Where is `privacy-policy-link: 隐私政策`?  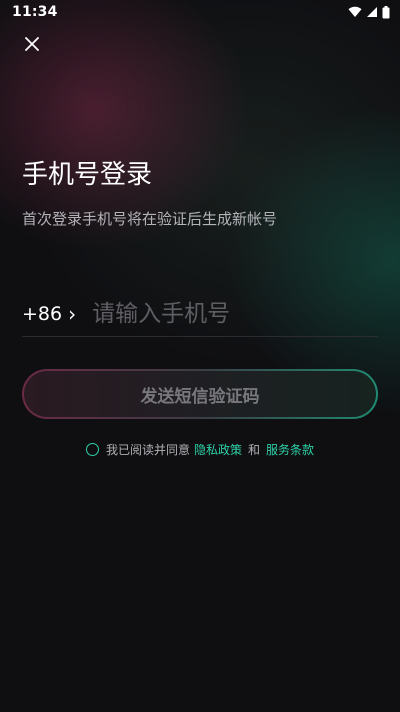
privacy-policy-link: 隐私政策 is located at coordinates (218, 449).